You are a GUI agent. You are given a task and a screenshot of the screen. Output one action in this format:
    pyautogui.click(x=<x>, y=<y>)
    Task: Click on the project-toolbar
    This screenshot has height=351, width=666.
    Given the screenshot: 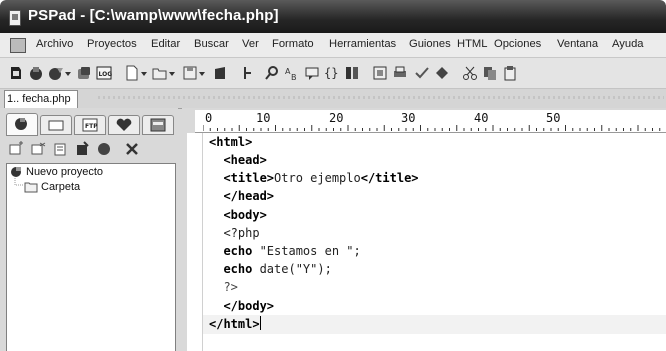 What is the action you would take?
    pyautogui.click(x=90, y=151)
    